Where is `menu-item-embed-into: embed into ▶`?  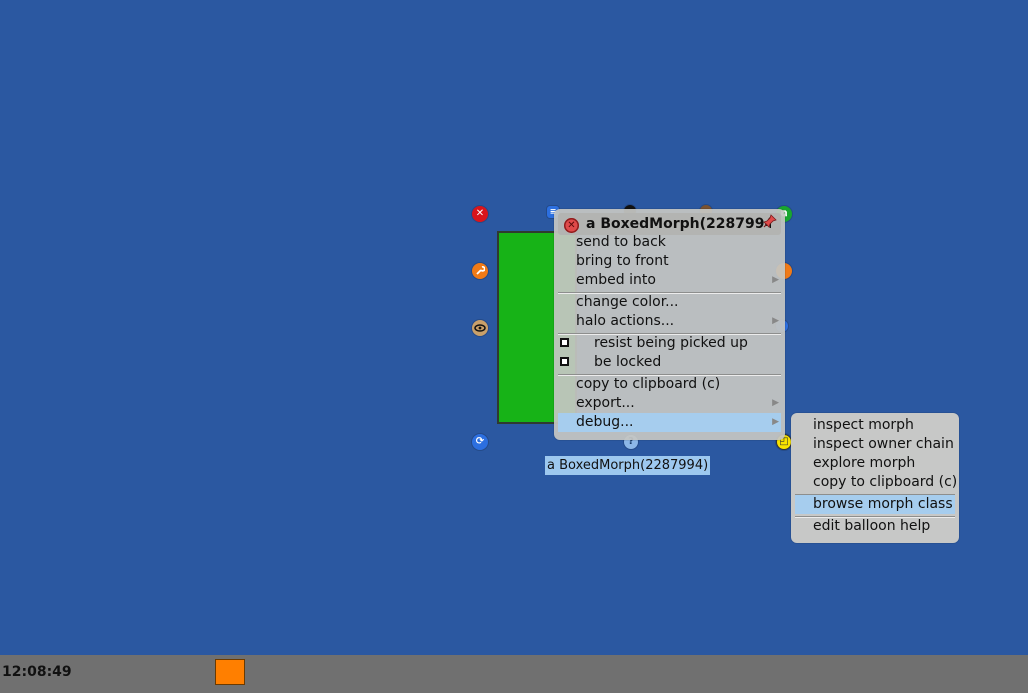 menu-item-embed-into: embed into ▶ is located at coordinates (669, 280).